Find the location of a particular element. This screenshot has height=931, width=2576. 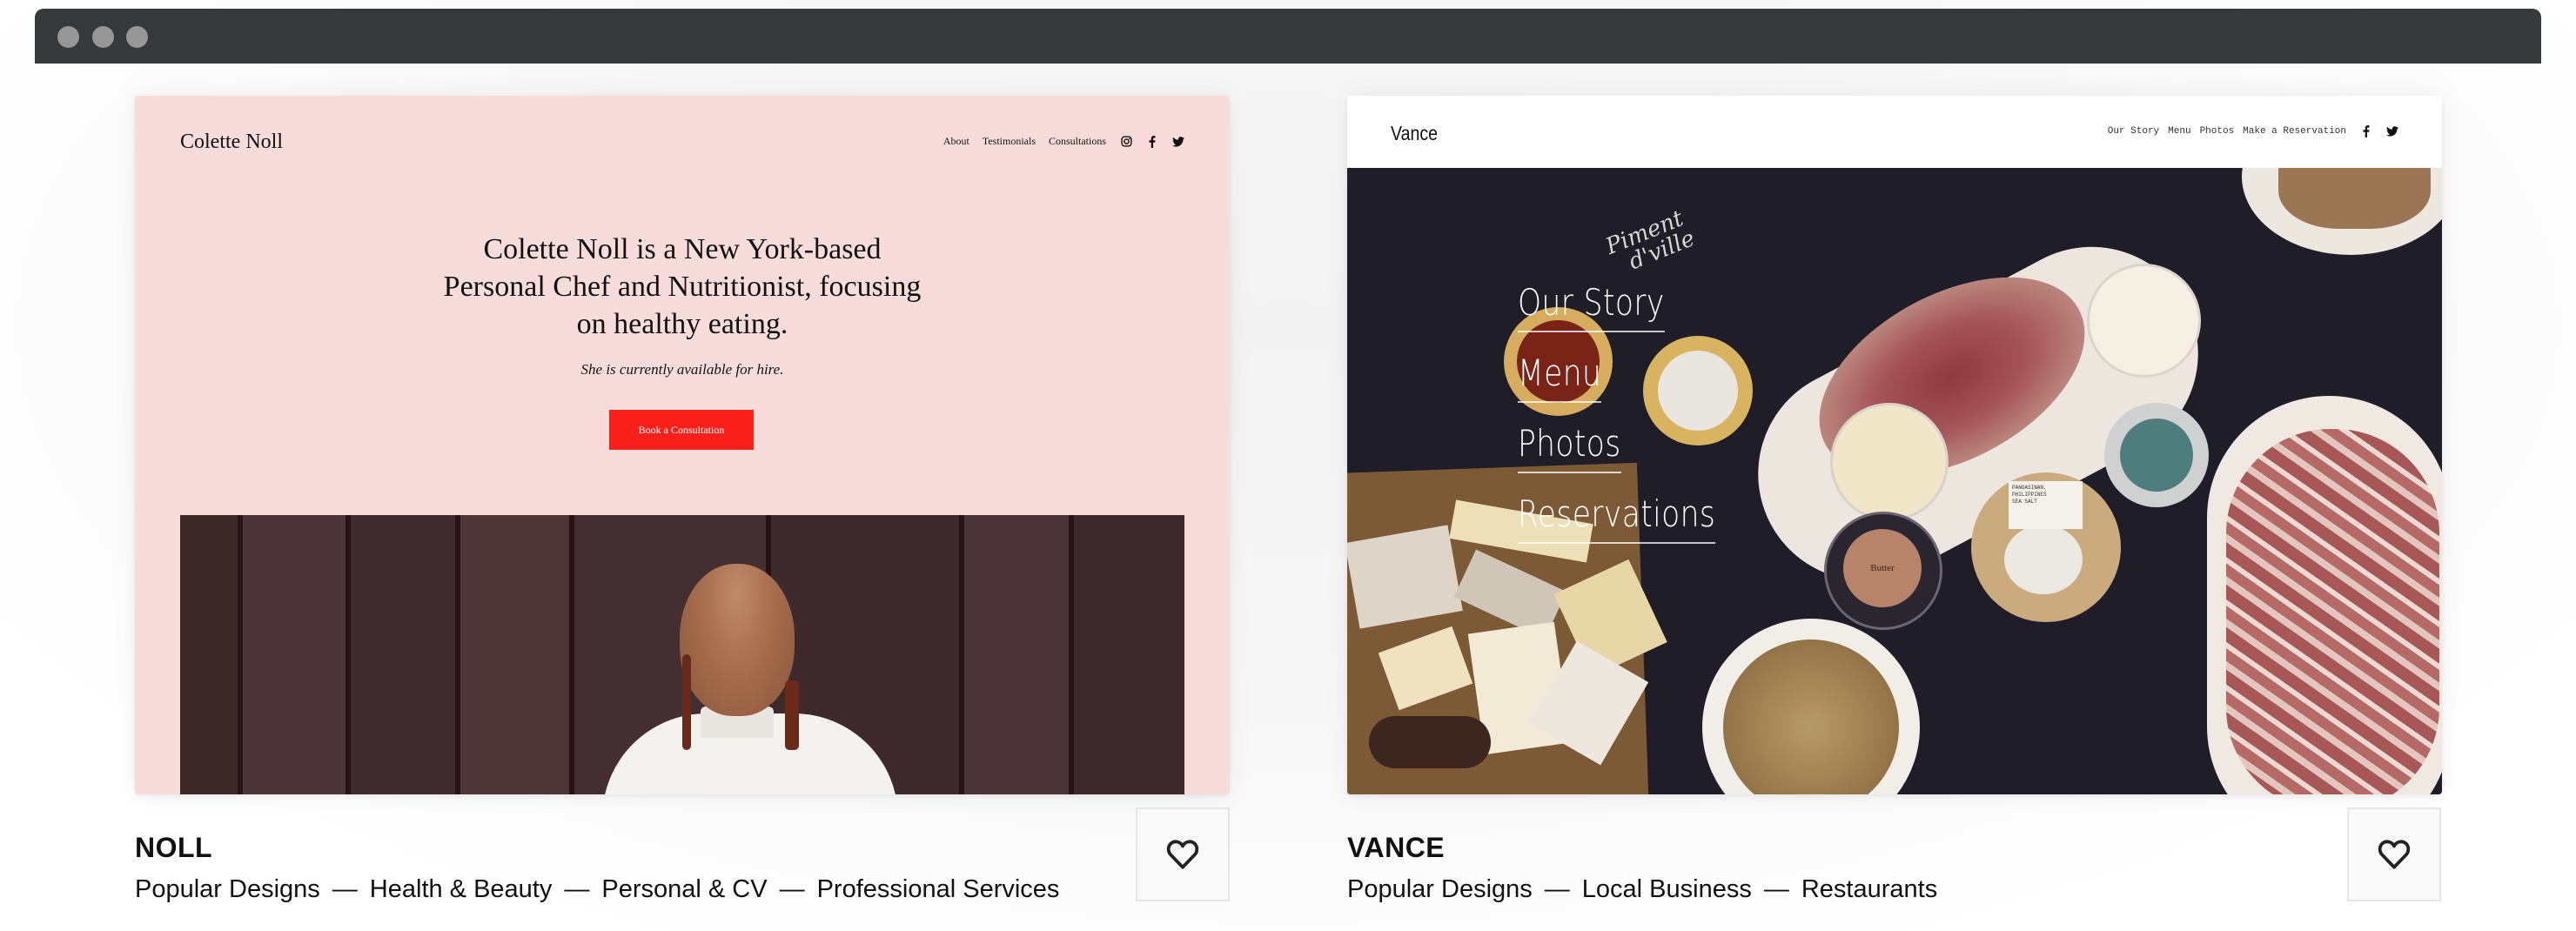

category-link: Local Business is located at coordinates (1667, 889).